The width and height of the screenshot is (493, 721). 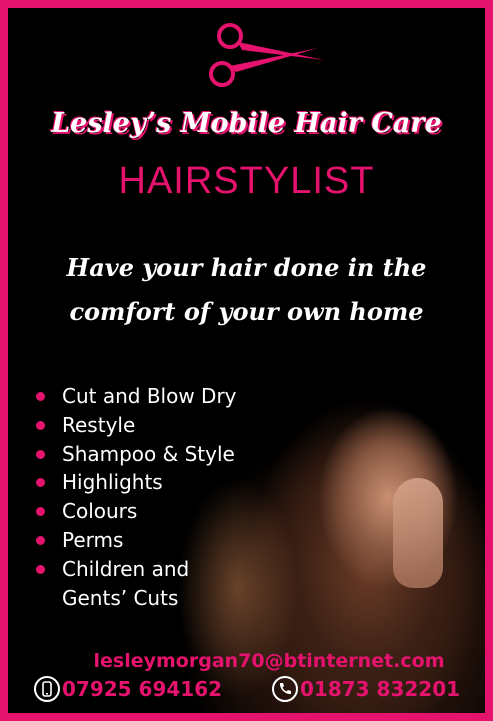 I want to click on service-item: Highlights, so click(x=136, y=482).